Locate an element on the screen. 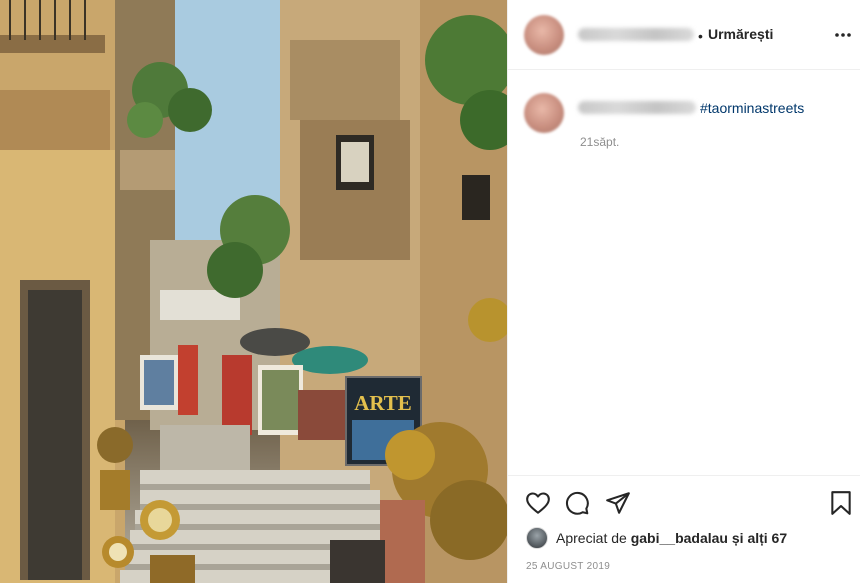  caption-author-avatar is located at coordinates (544, 113).